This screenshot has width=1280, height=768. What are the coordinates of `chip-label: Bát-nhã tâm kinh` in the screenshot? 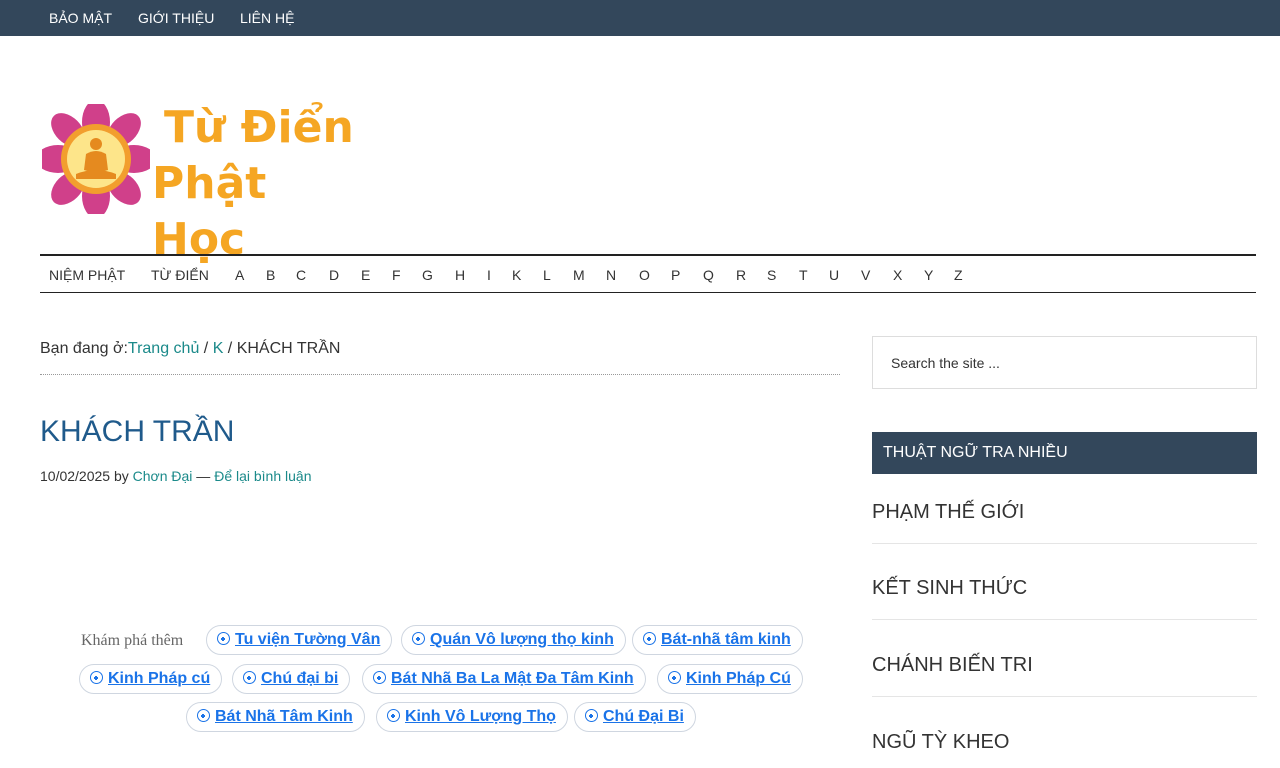 It's located at (726, 639).